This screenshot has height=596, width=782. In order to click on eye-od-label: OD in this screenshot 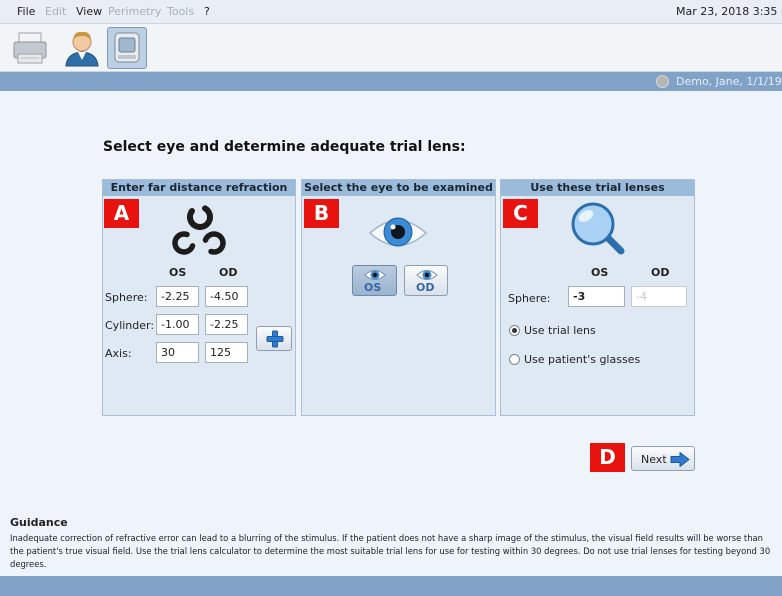, I will do `click(425, 287)`.